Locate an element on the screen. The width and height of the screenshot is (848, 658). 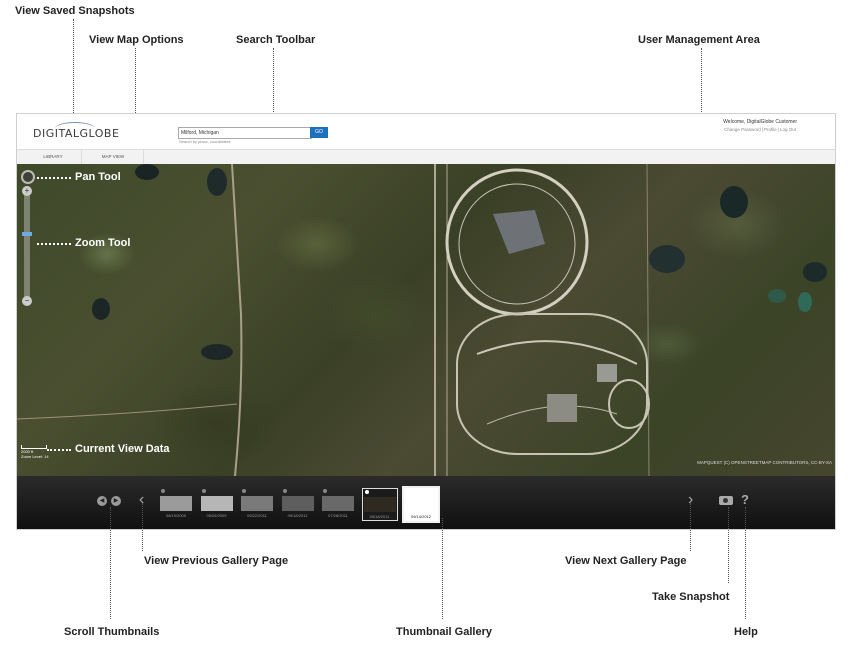
pan-tool is located at coordinates (28, 177).